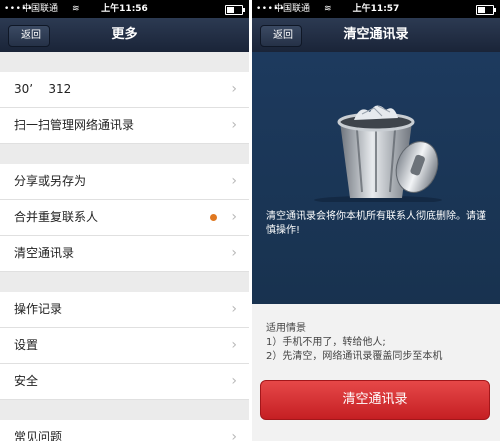 This screenshot has width=500, height=441. What do you see at coordinates (378, 153) in the screenshot?
I see `trash-can-icon` at bounding box center [378, 153].